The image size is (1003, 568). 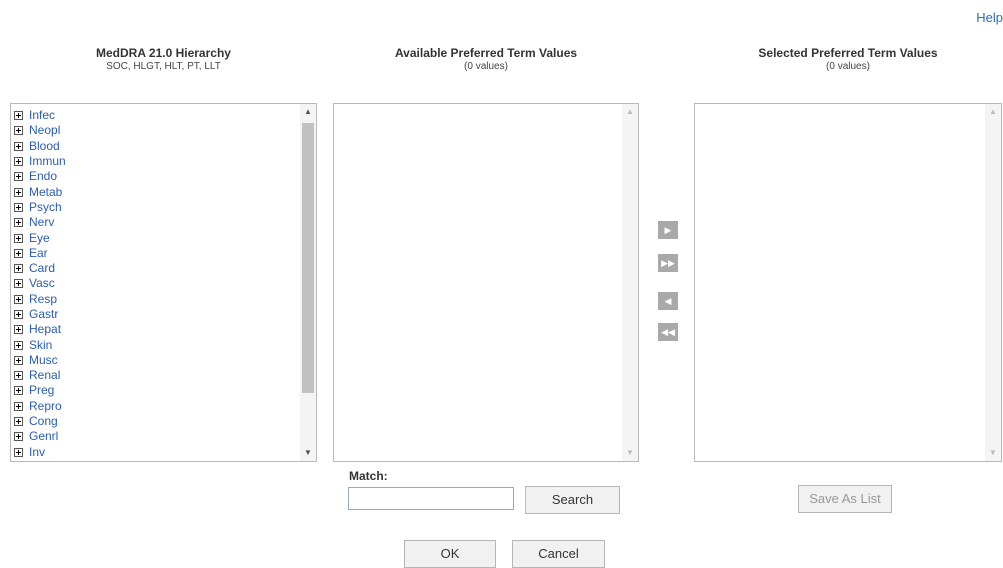 I want to click on tree-item-label: Psych, so click(x=45, y=207).